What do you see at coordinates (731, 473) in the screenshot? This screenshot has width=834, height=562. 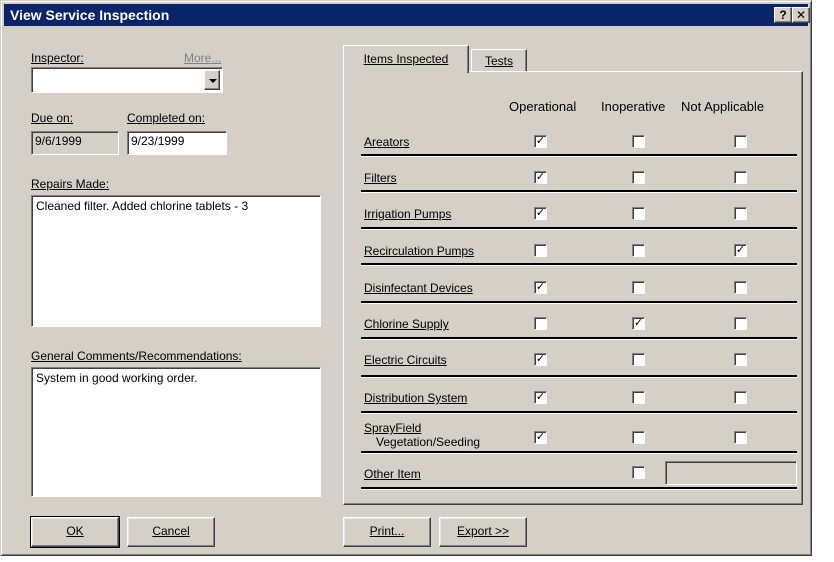 I see `other-item-field` at bounding box center [731, 473].